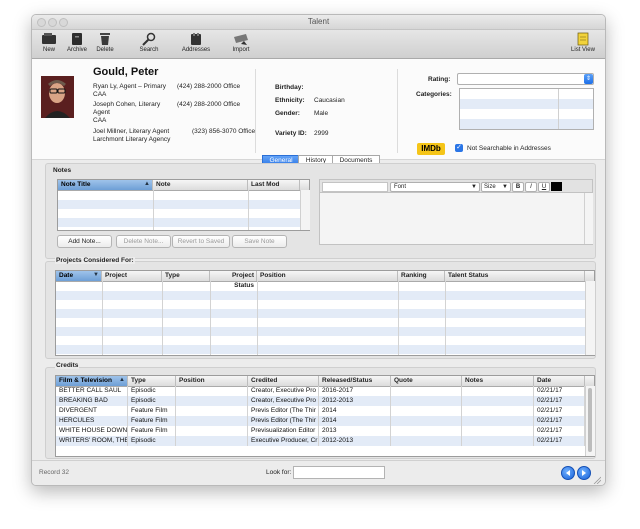 The height and width of the screenshot is (529, 640). Describe the element at coordinates (132, 276) in the screenshot. I see `projects-col-project: Project` at that location.